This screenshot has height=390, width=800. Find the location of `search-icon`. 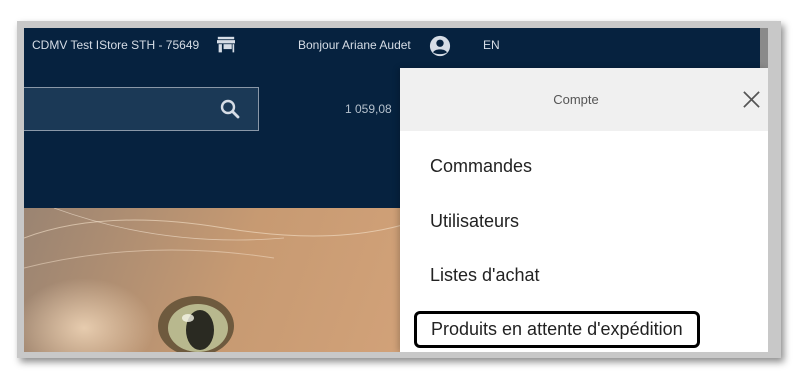

search-icon is located at coordinates (230, 109).